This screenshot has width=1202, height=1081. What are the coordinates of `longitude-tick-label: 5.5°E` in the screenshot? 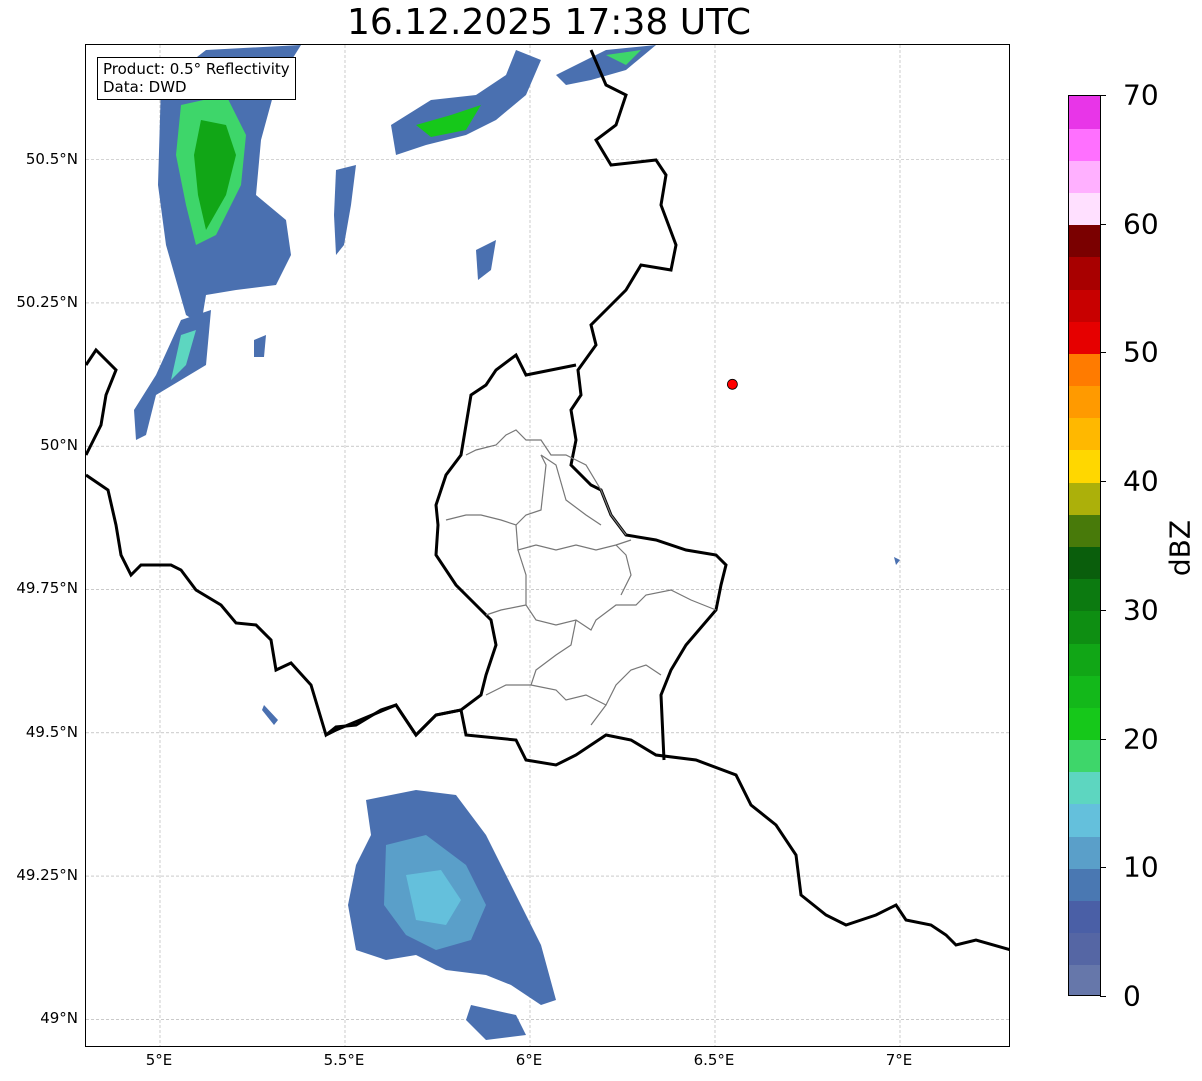 It's located at (344, 1060).